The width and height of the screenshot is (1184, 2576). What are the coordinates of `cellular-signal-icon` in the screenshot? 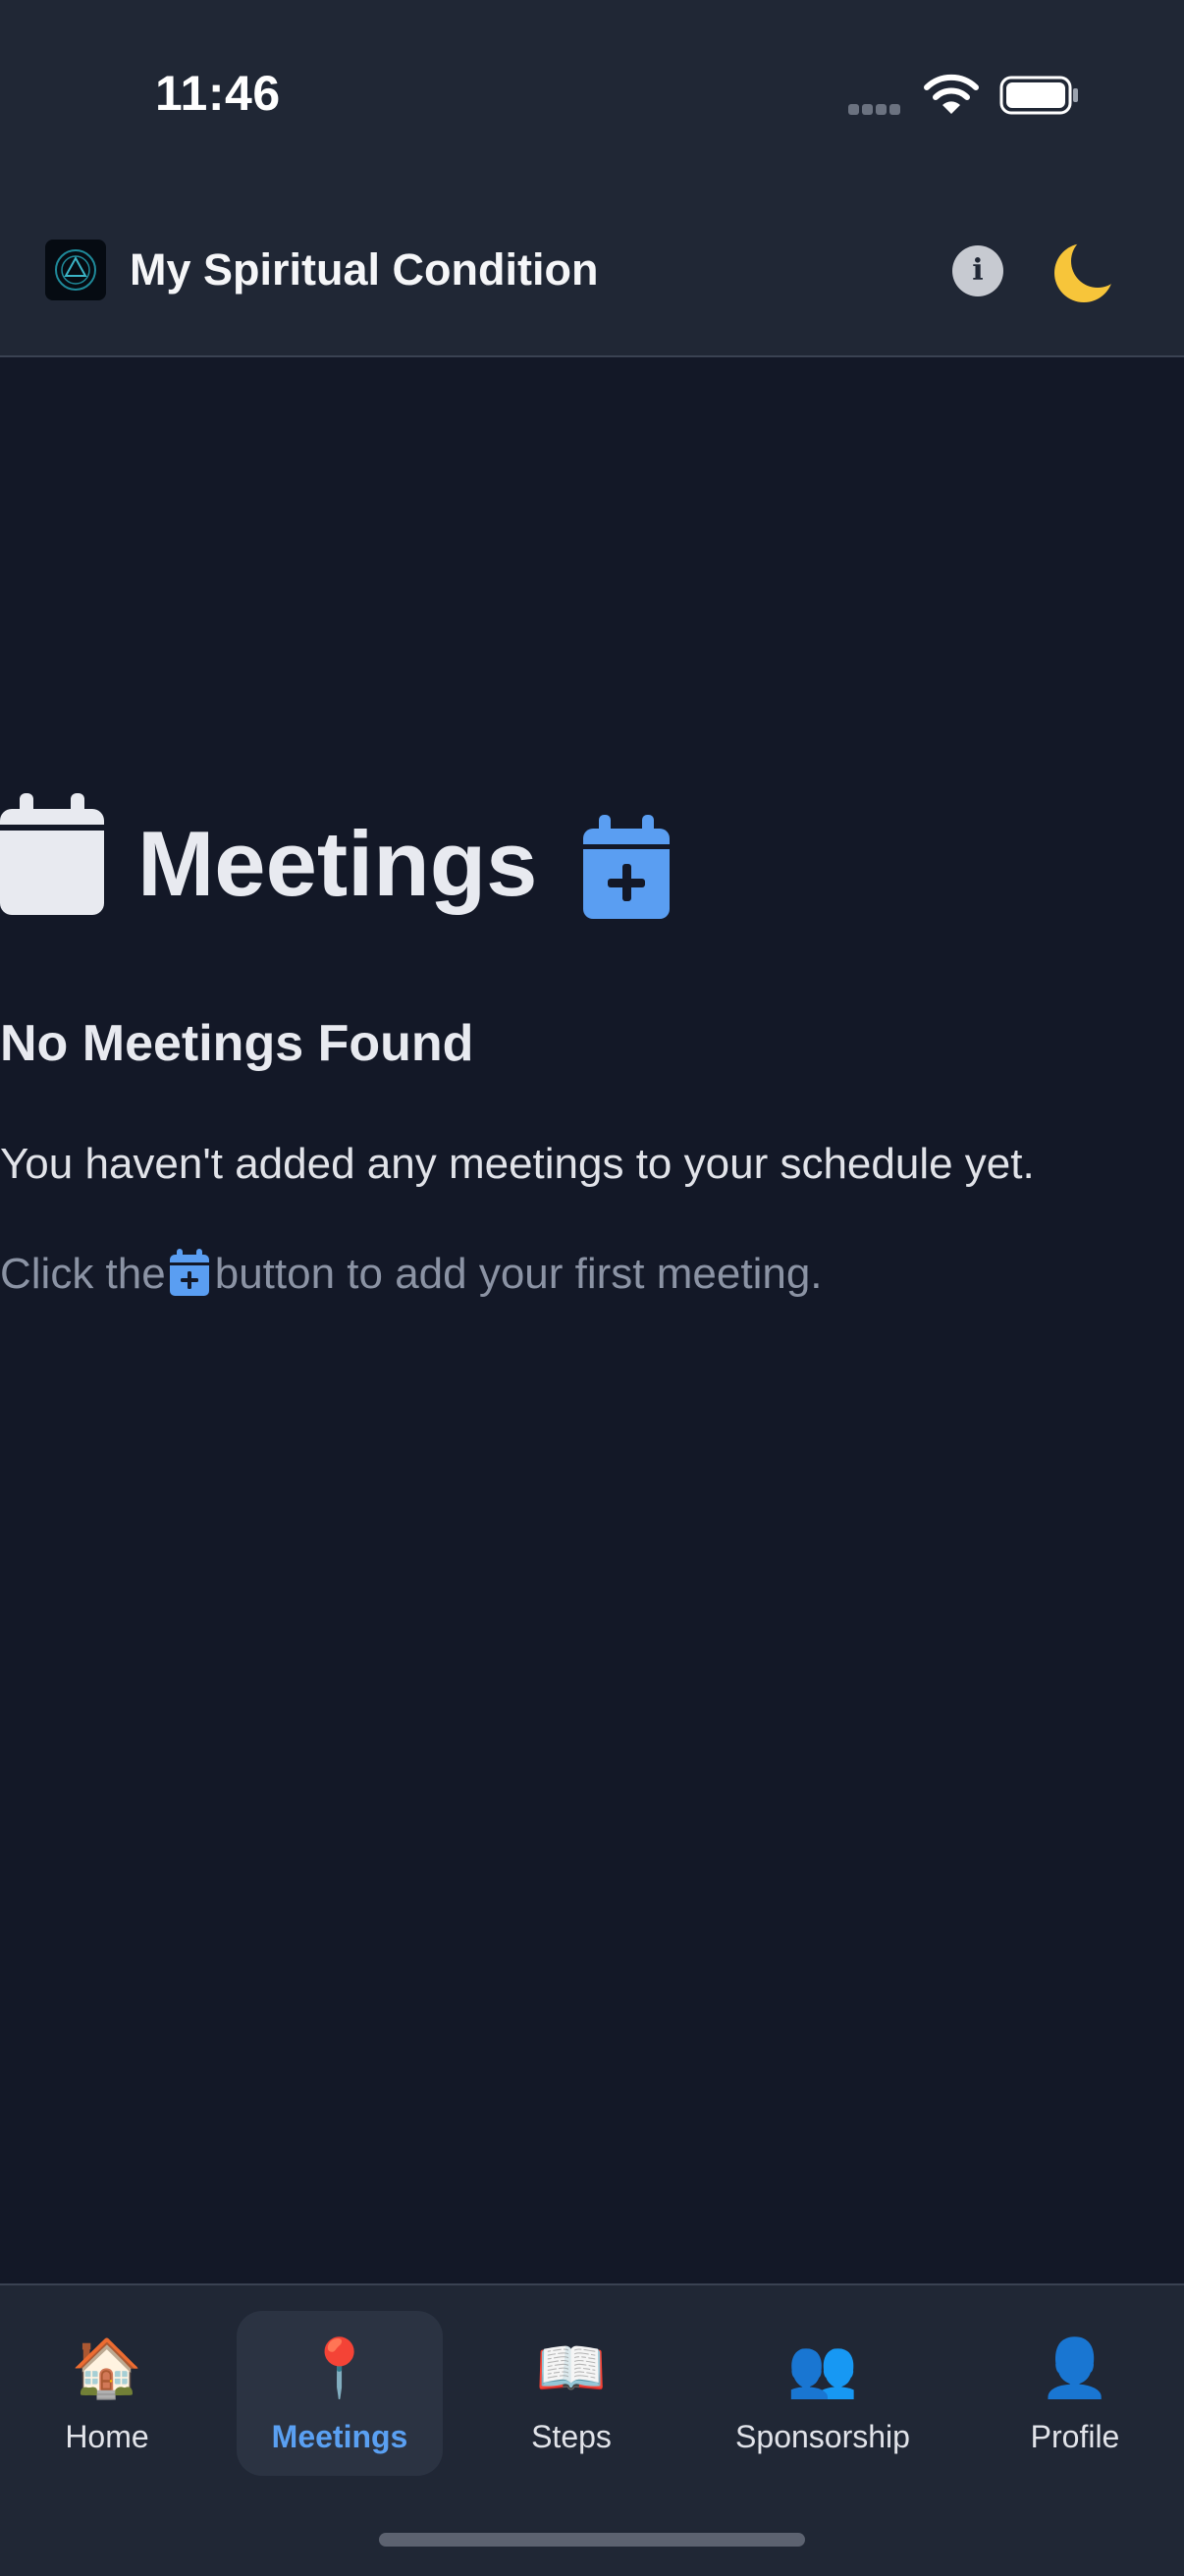 It's located at (875, 111).